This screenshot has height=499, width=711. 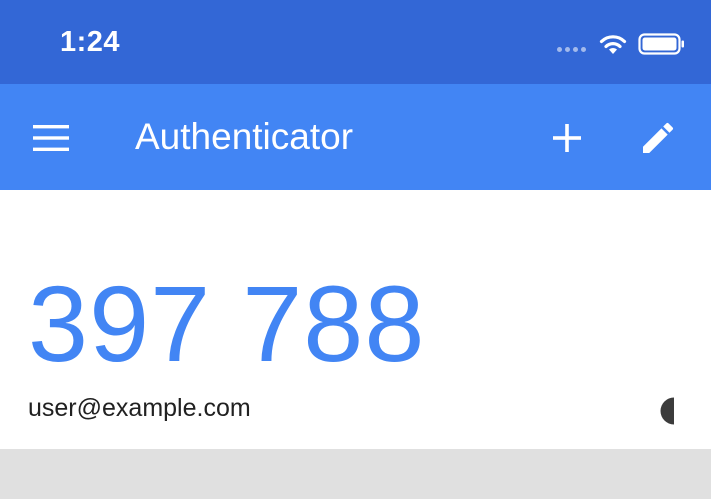 I want to click on edit-icon, so click(x=658, y=138).